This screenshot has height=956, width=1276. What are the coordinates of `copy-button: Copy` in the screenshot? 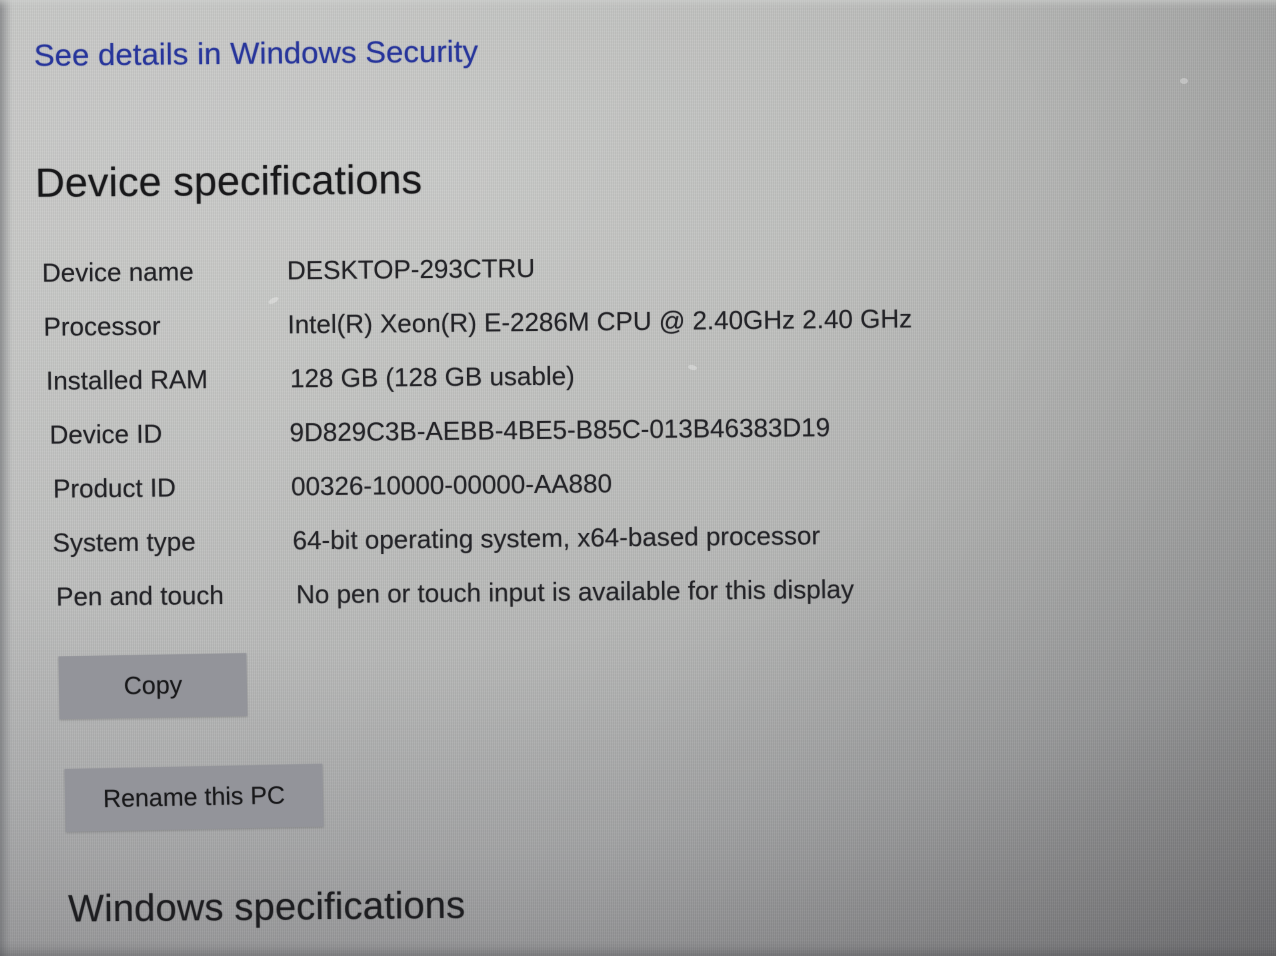 It's located at (153, 686).